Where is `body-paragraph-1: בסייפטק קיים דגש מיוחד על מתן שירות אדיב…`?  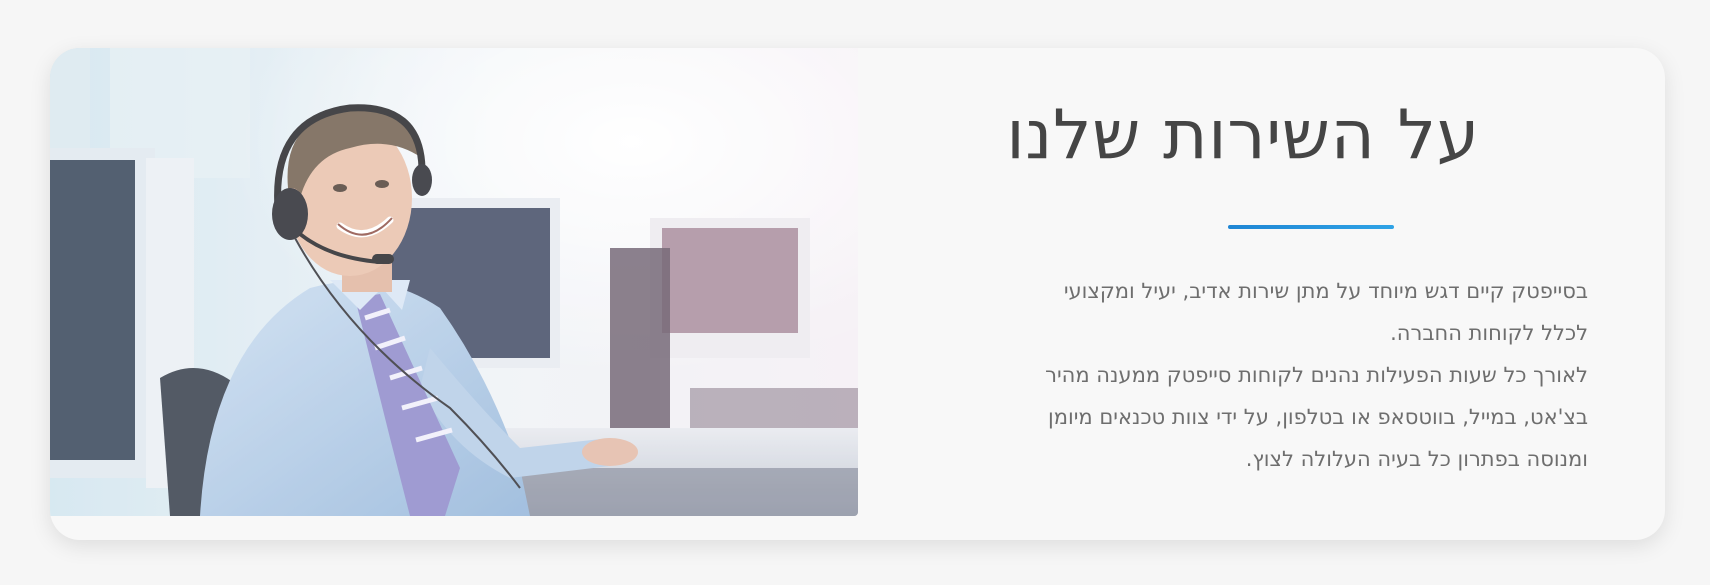
body-paragraph-1: בסייפטק קיים דגש מיוחד על מתן שירות אדיב… is located at coordinates (1325, 312).